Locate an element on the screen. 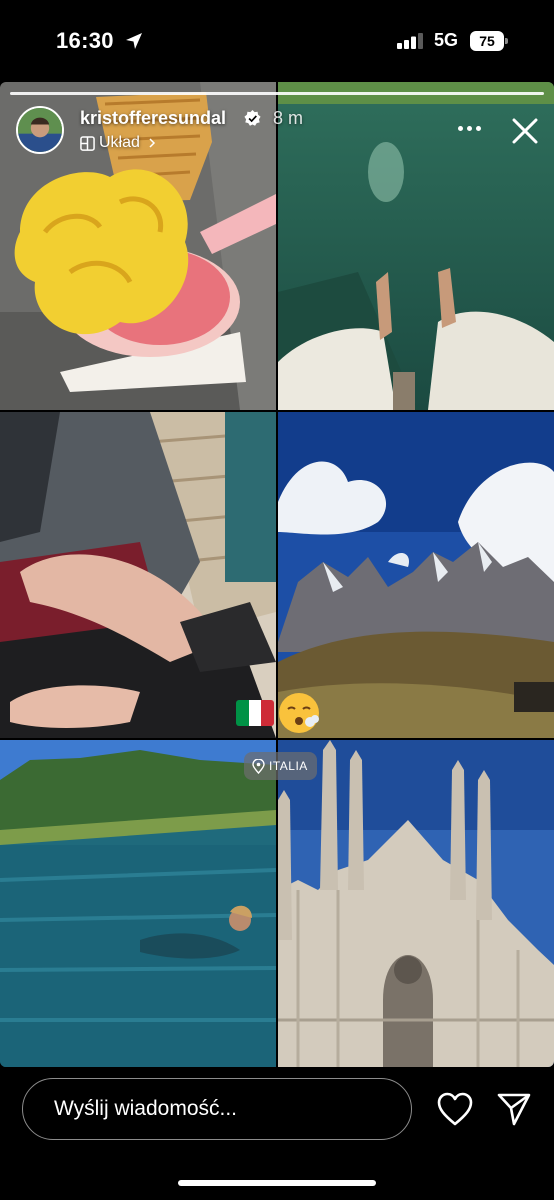  heart-icon is located at coordinates (455, 1109).